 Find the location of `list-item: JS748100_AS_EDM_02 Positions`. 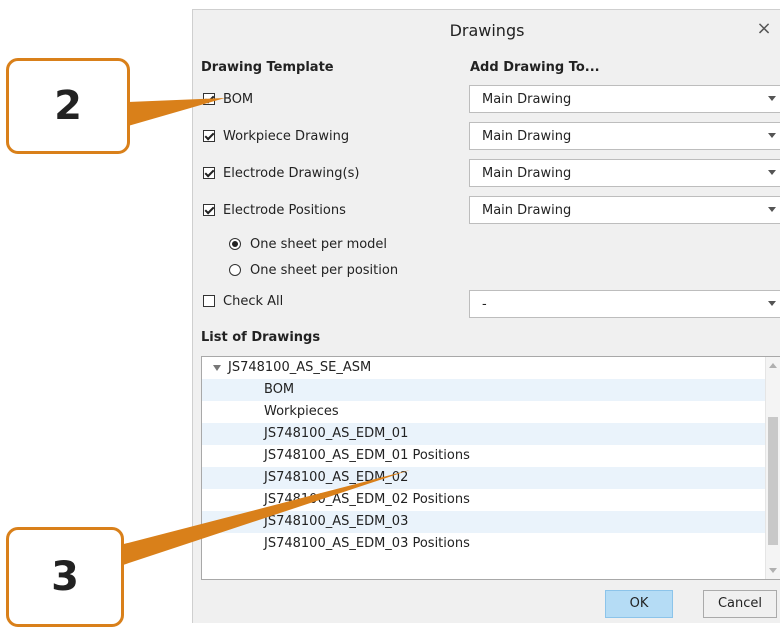

list-item: JS748100_AS_EDM_02 Positions is located at coordinates (484, 500).